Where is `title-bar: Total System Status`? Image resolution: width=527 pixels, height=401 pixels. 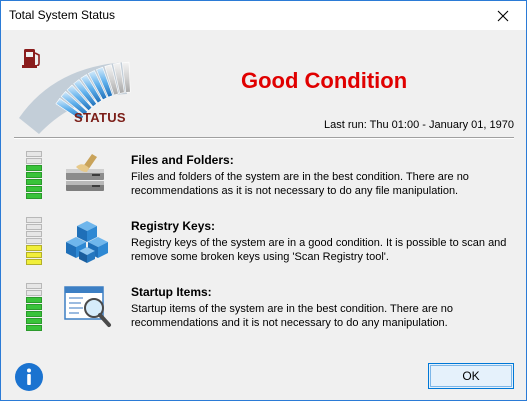
title-bar: Total System Status is located at coordinates (263, 15).